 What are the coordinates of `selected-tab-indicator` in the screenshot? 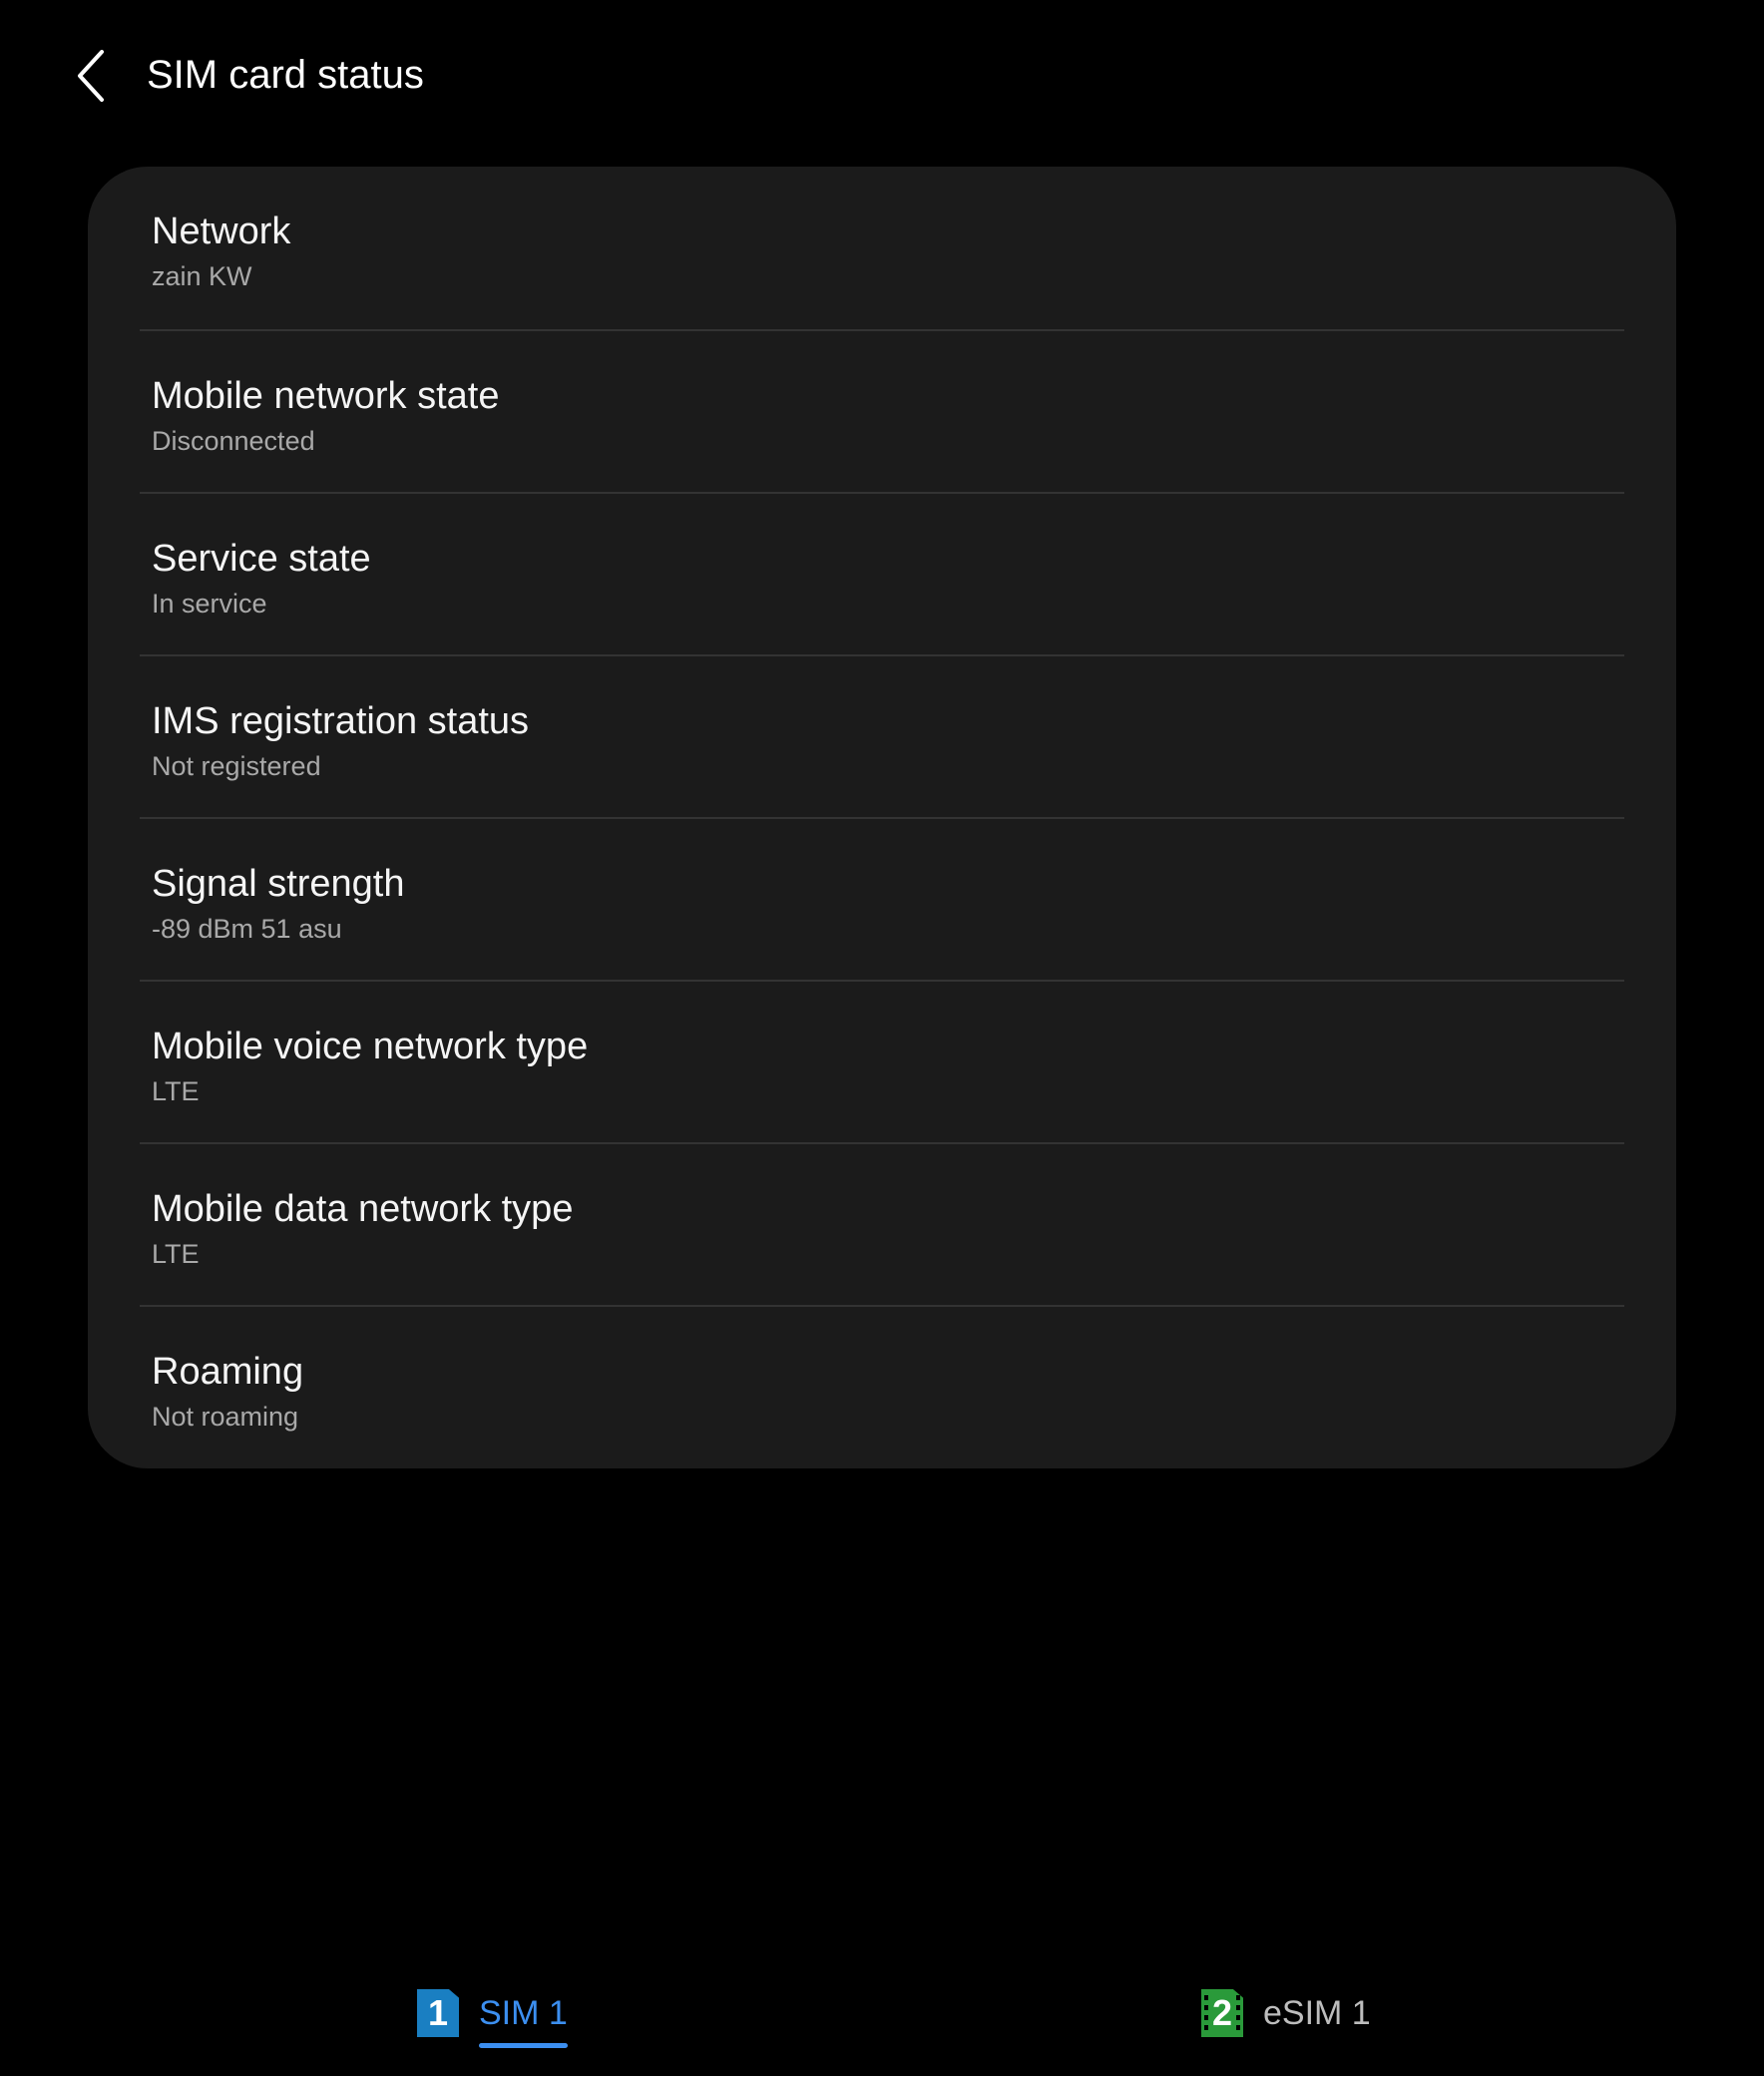 It's located at (523, 2045).